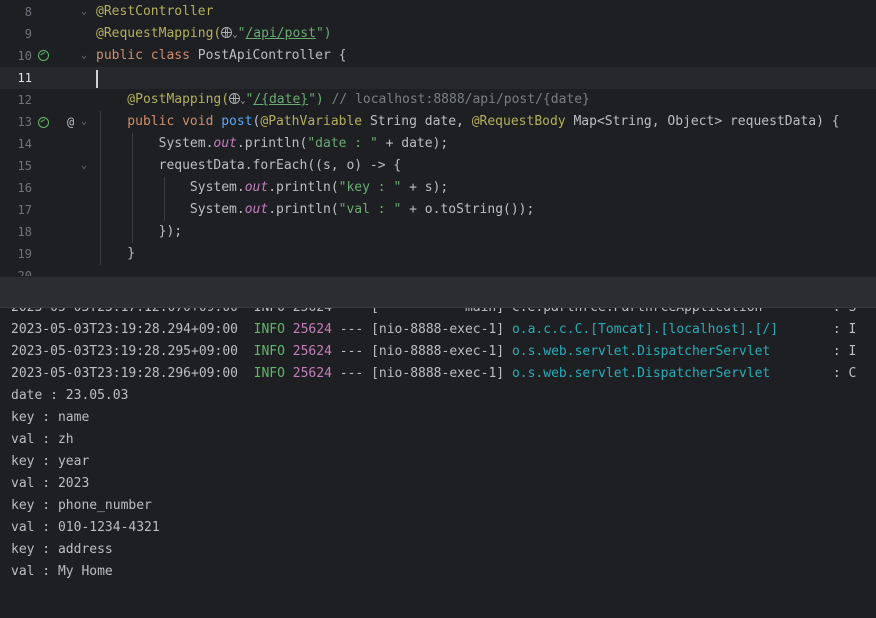  I want to click on panel-divider, so click(438, 292).